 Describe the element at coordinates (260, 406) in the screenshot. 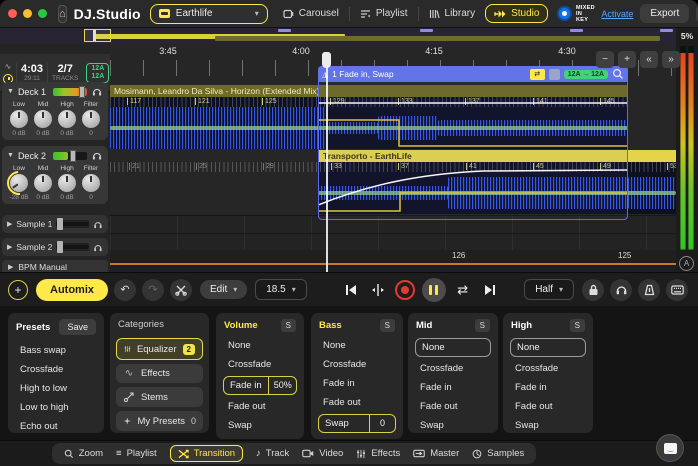

I see `volume-option: Fade out` at that location.